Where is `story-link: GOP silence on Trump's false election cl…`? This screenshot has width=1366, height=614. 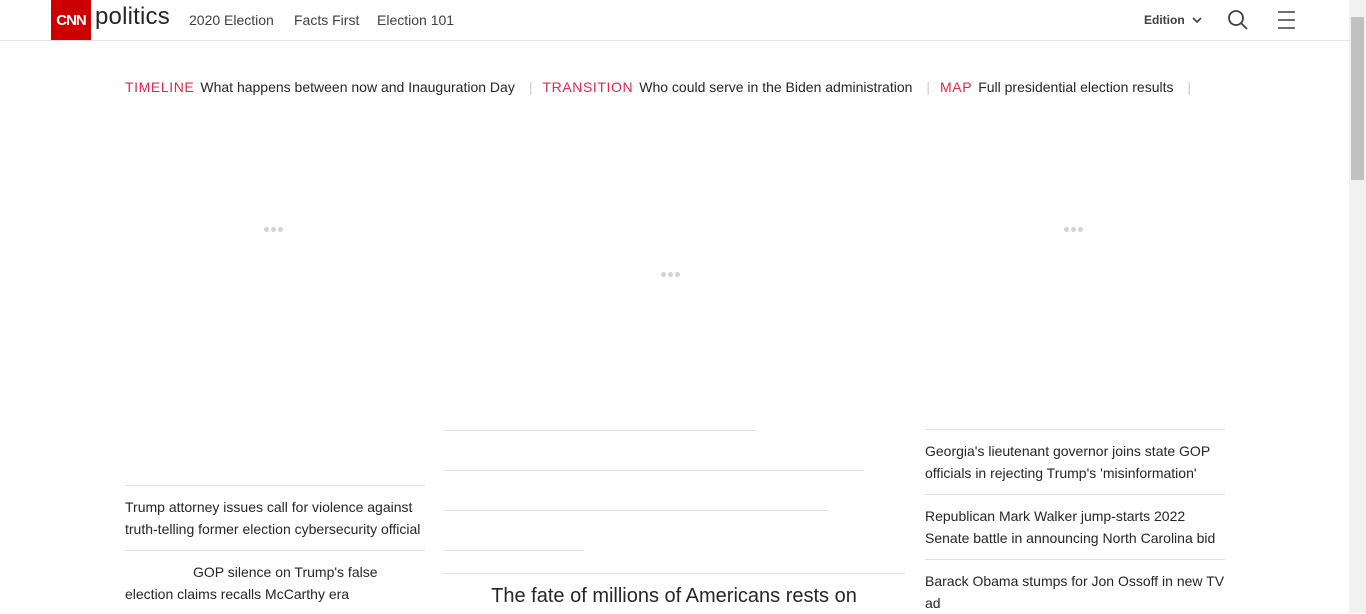
story-link: GOP silence on Trump's false election cl… is located at coordinates (275, 583).